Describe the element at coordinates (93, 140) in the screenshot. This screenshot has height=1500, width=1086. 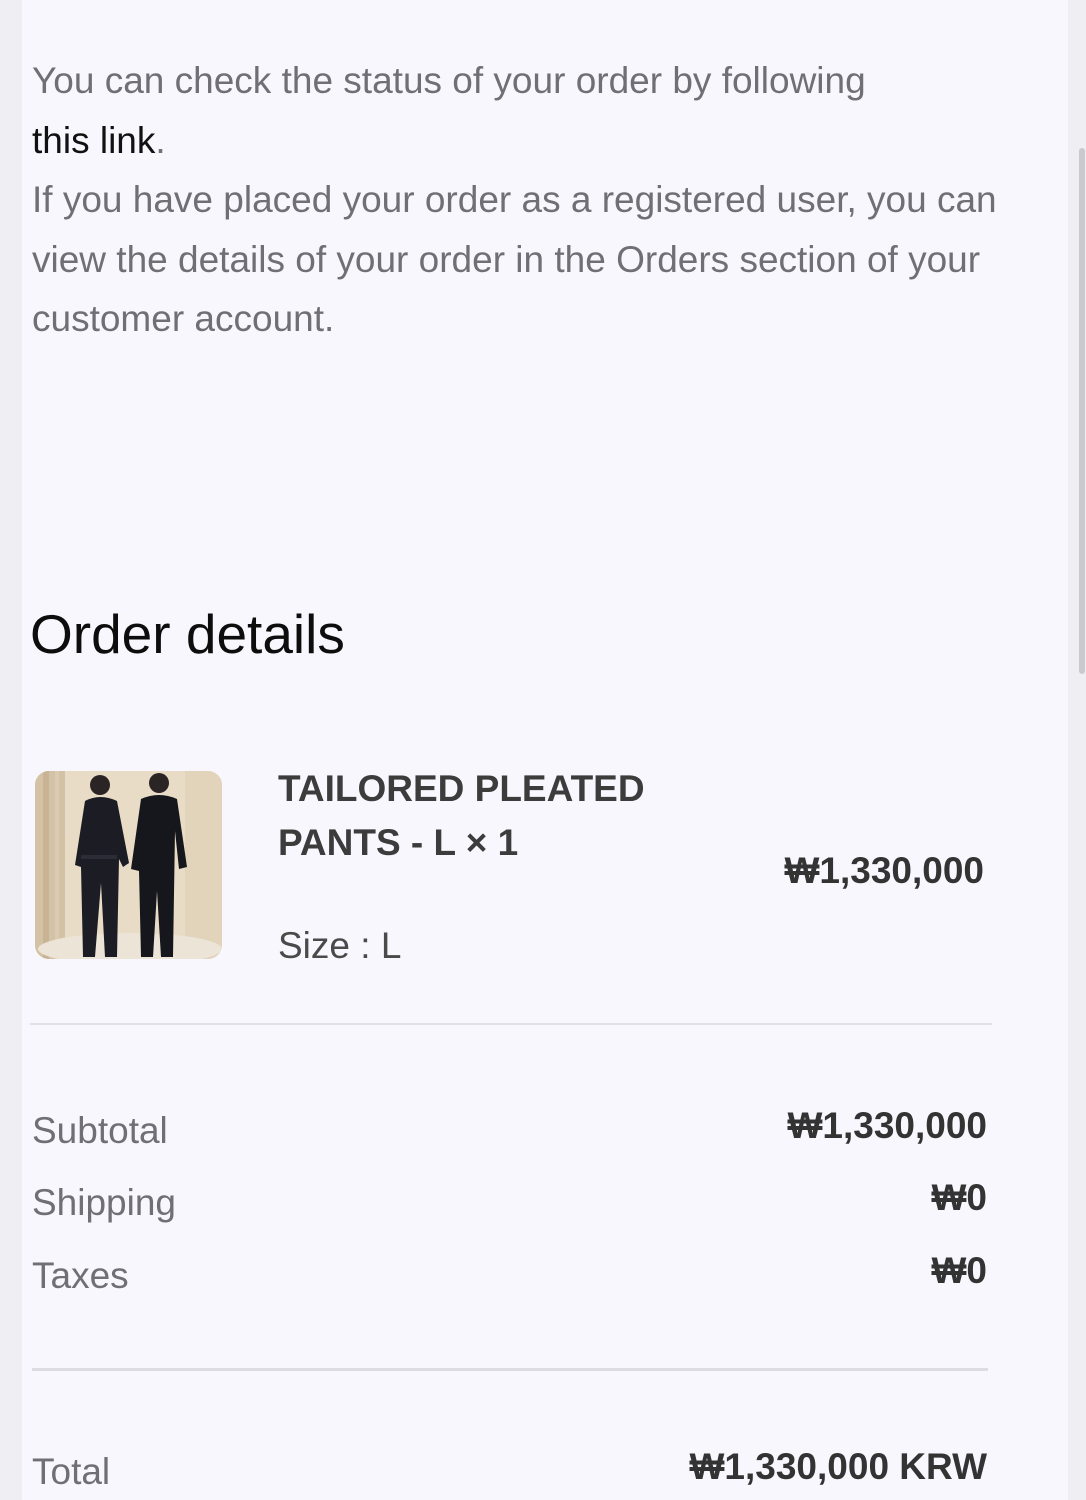
I see `order-status-link: this link` at that location.